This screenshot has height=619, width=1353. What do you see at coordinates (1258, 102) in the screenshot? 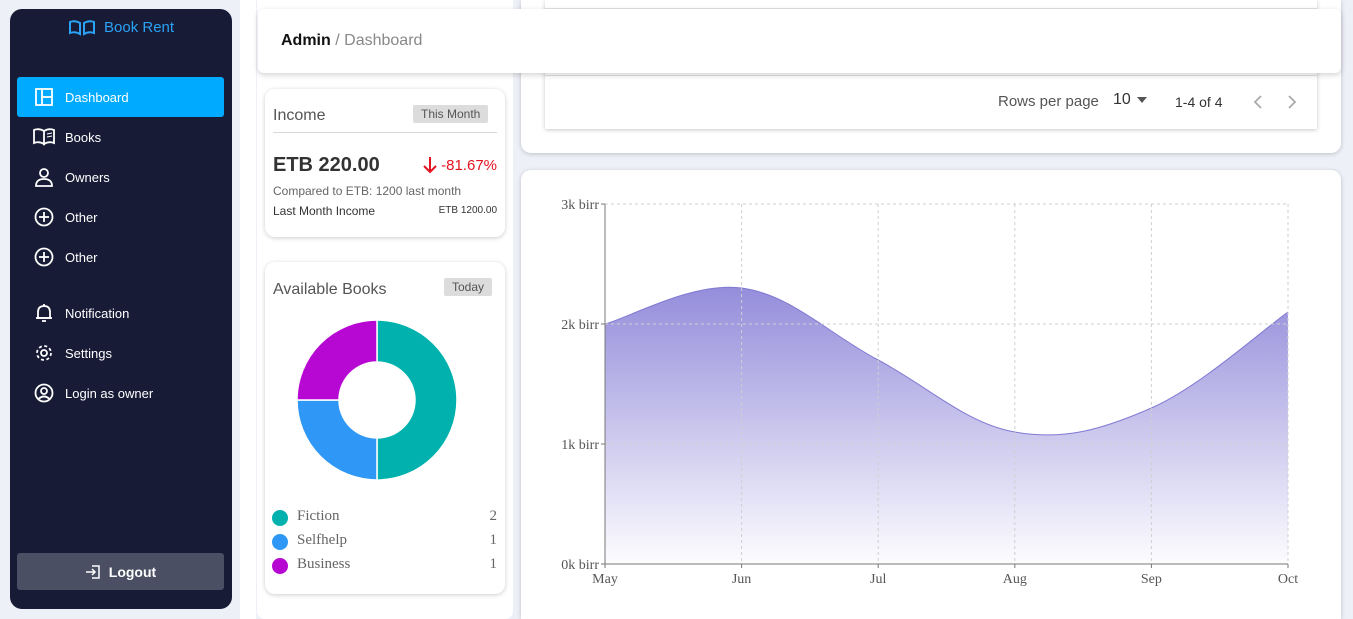
I see `chevron-left-icon` at bounding box center [1258, 102].